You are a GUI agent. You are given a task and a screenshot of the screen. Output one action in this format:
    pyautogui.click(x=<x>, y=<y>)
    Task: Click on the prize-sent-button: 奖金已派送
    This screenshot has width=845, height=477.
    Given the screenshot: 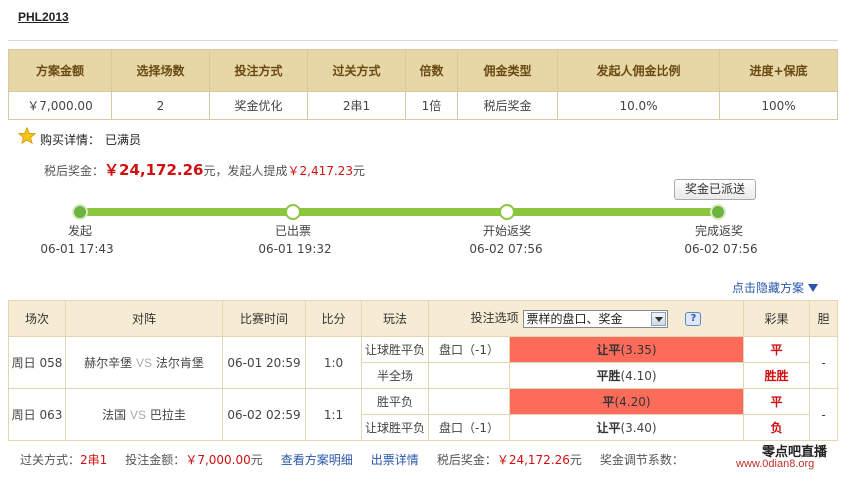 What is the action you would take?
    pyautogui.click(x=715, y=189)
    